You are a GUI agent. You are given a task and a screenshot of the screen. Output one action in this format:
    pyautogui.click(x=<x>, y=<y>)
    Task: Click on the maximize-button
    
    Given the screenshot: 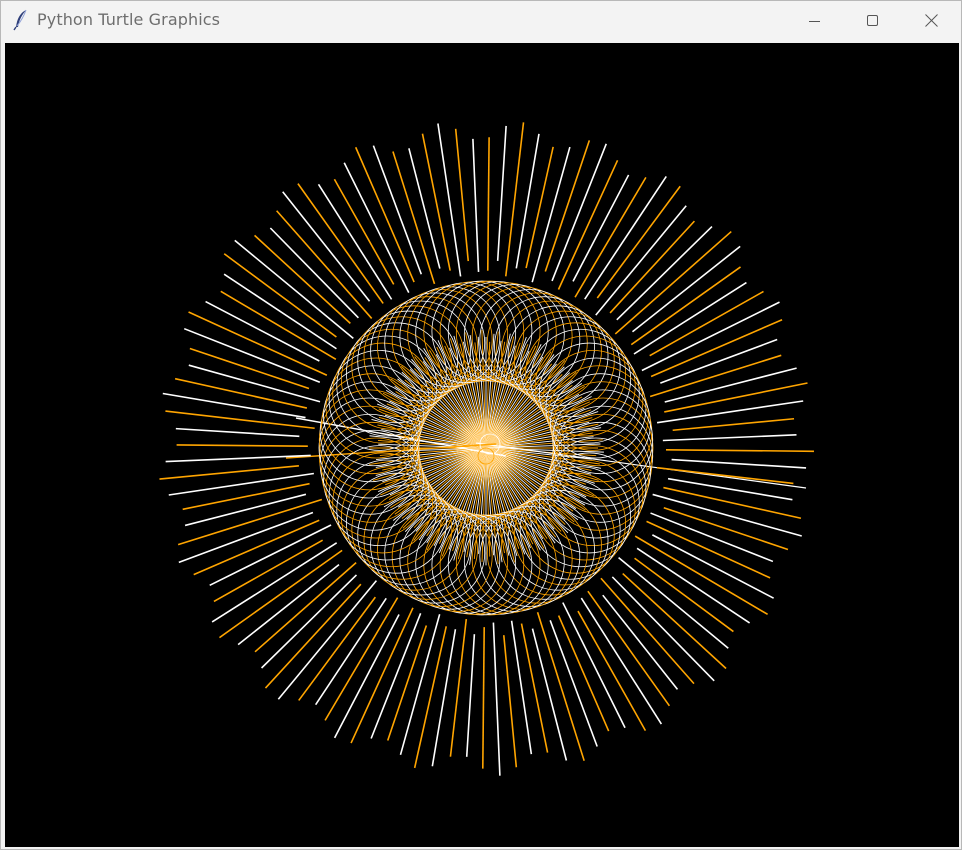 What is the action you would take?
    pyautogui.click(x=873, y=20)
    